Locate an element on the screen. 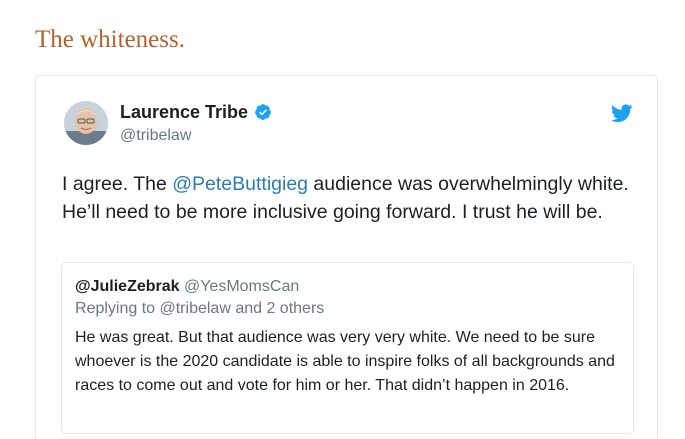 The image size is (685, 439). quoted-reply-context: Replying to @tribelaw and 2 others is located at coordinates (200, 308).